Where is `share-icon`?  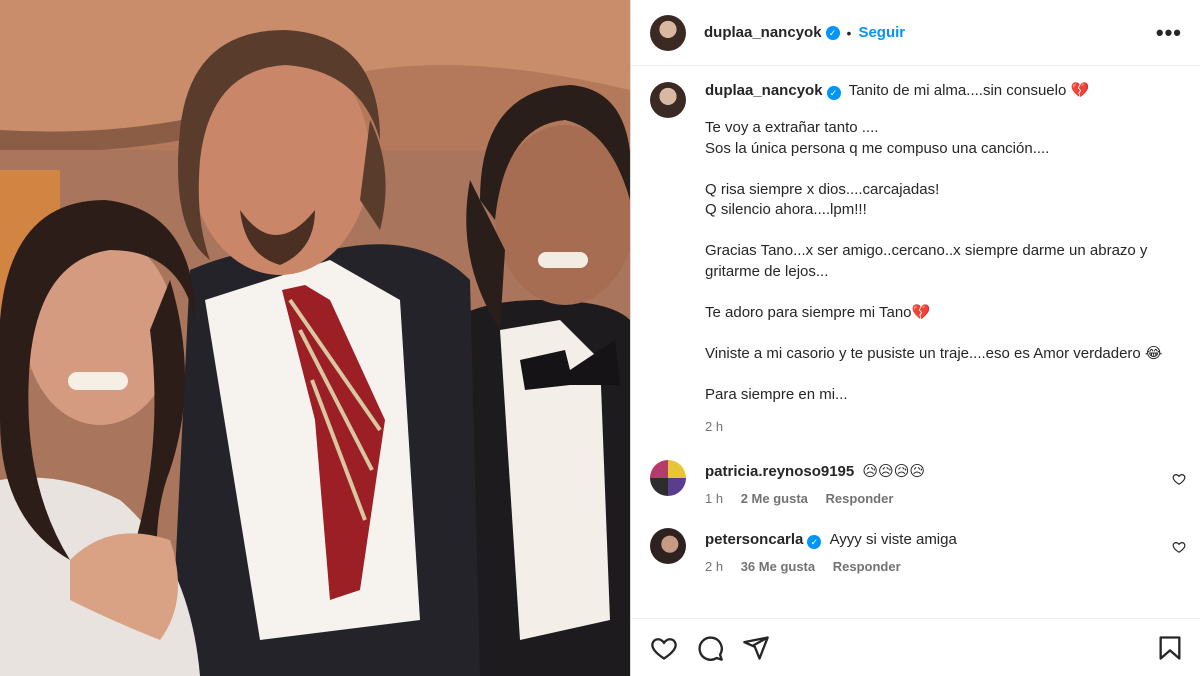 share-icon is located at coordinates (756, 648).